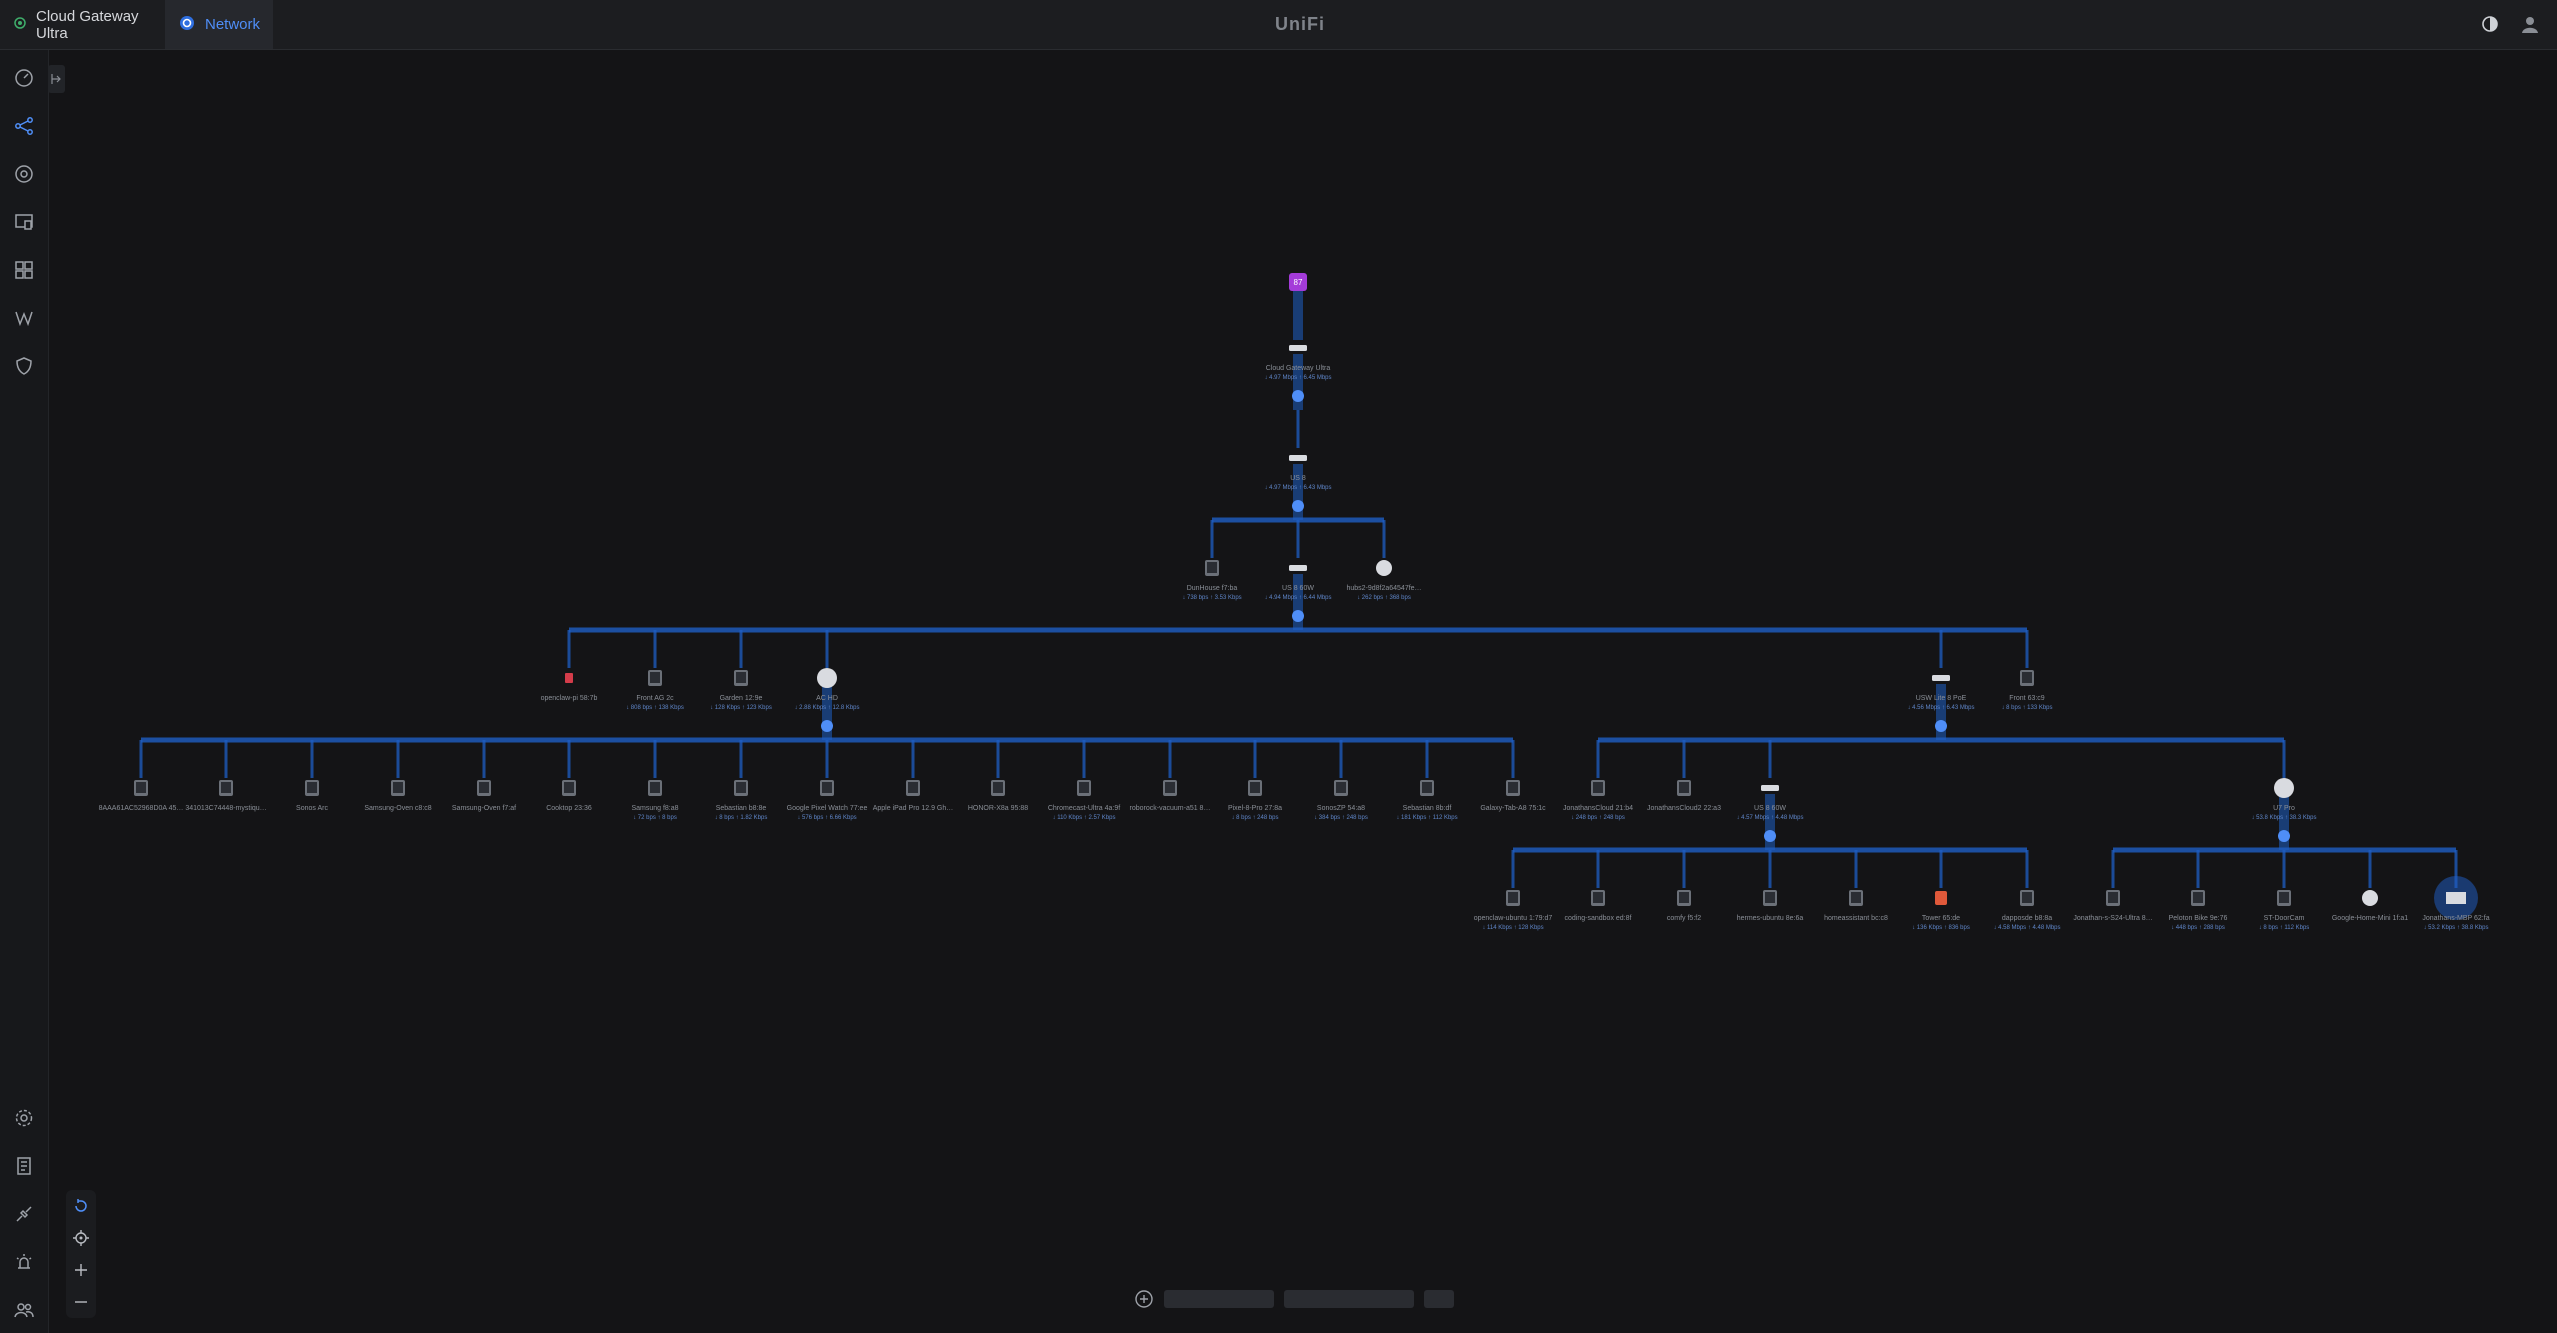  I want to click on topology-node-front: Front AG 2c ↓ 808 bps ↑ 138 Kbps, so click(655, 690).